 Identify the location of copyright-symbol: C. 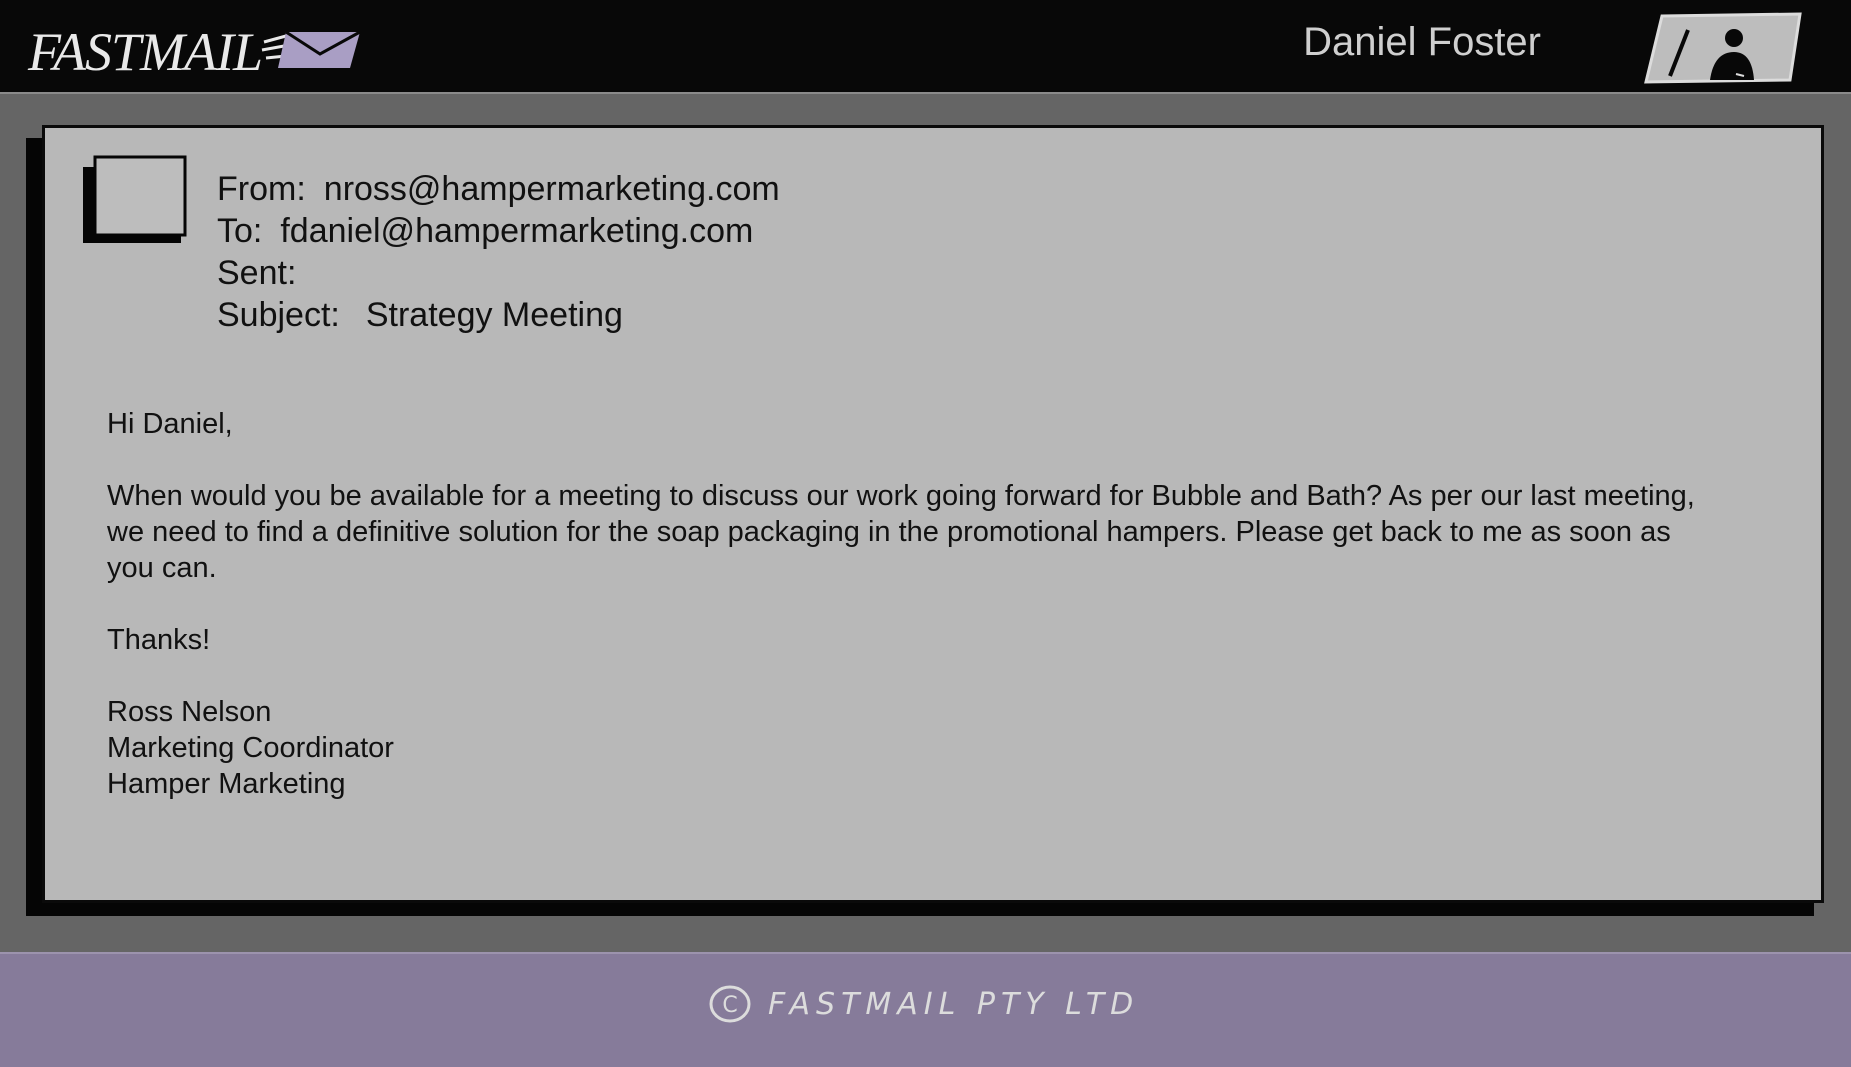
(729, 1005).